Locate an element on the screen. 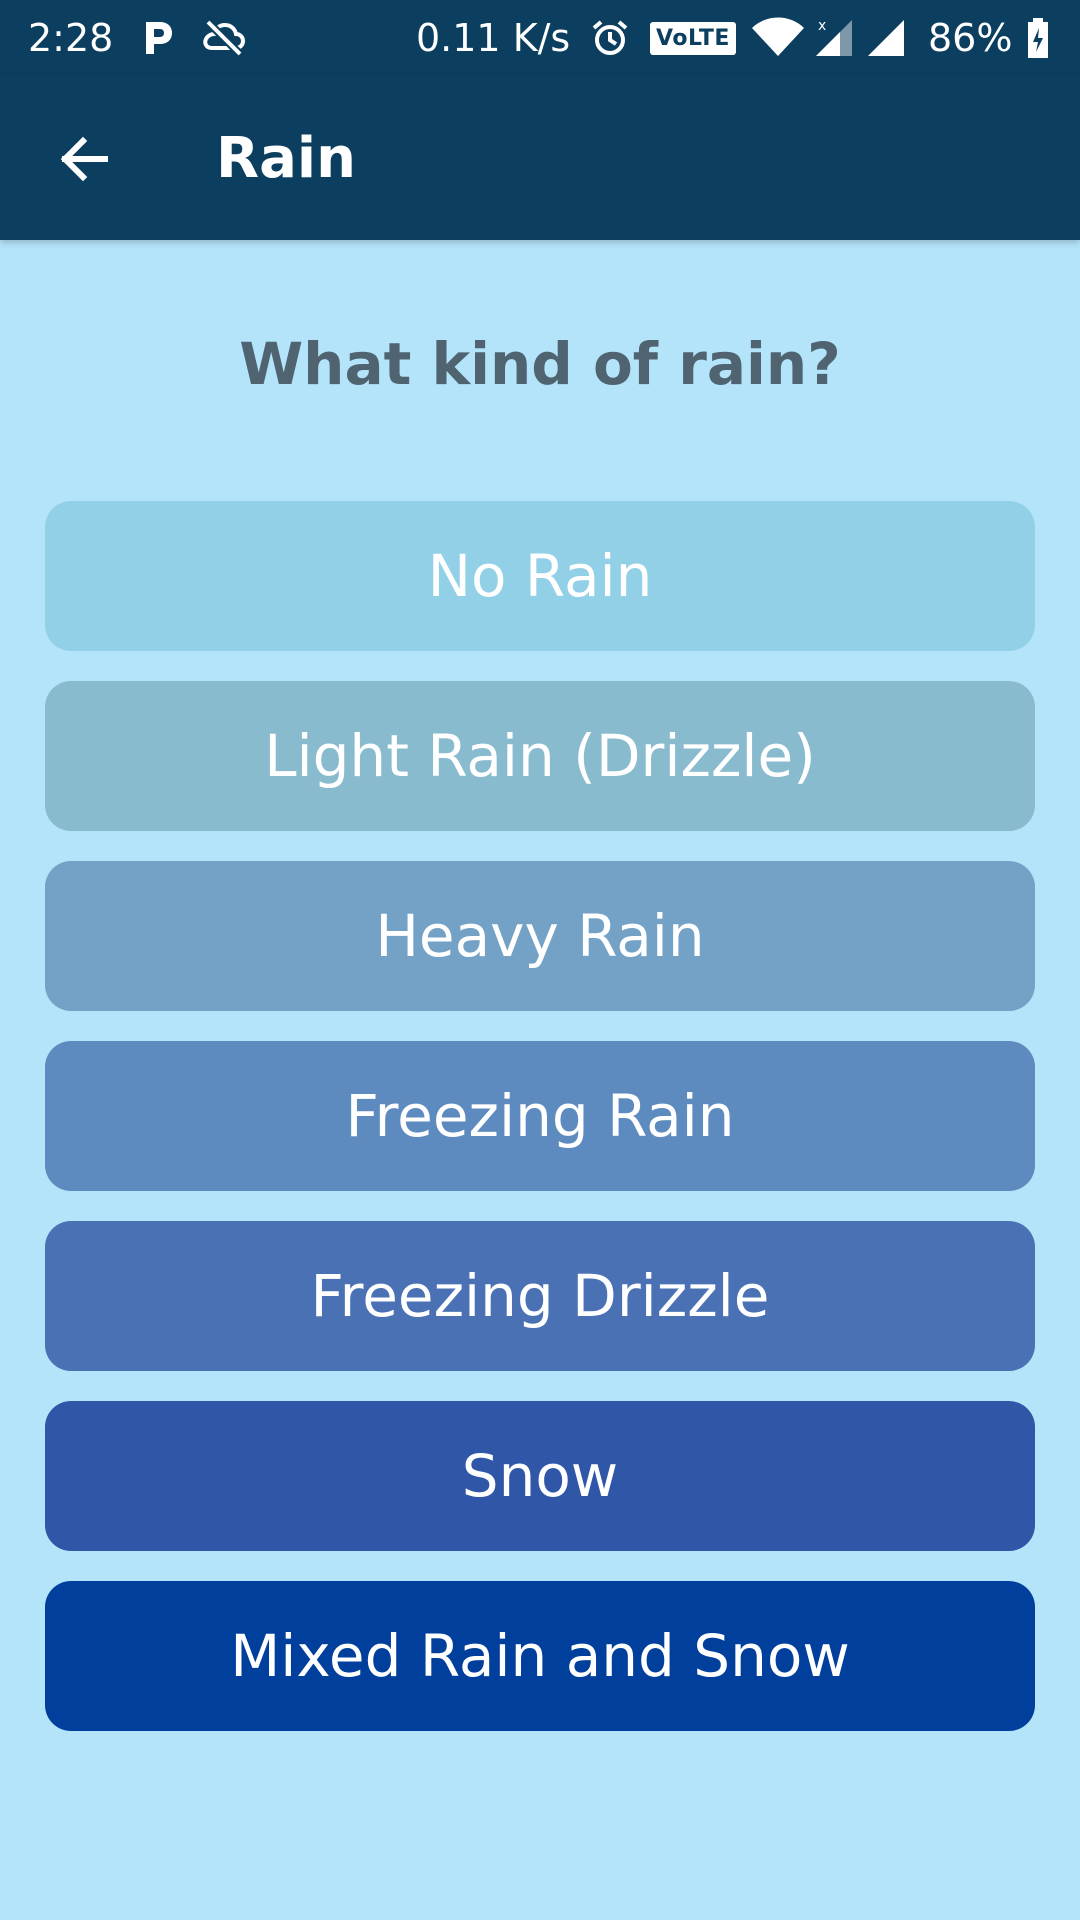 The width and height of the screenshot is (1080, 1920). svg-text: x is located at coordinates (822, 26).